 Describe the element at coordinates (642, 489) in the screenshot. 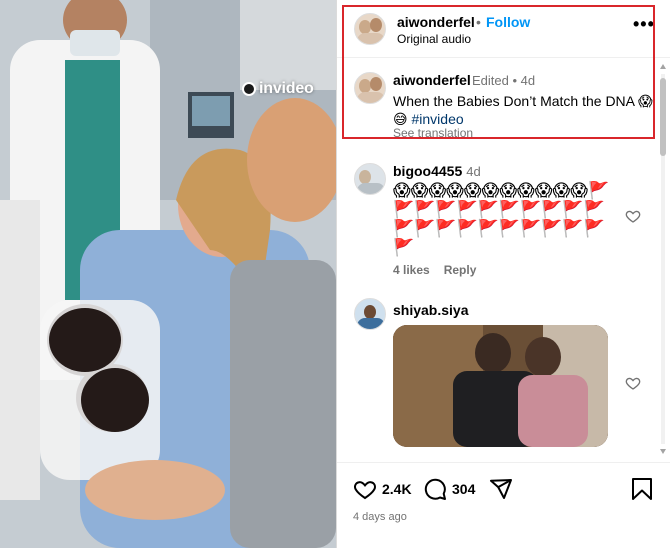

I see `save-bookmark-icon` at that location.